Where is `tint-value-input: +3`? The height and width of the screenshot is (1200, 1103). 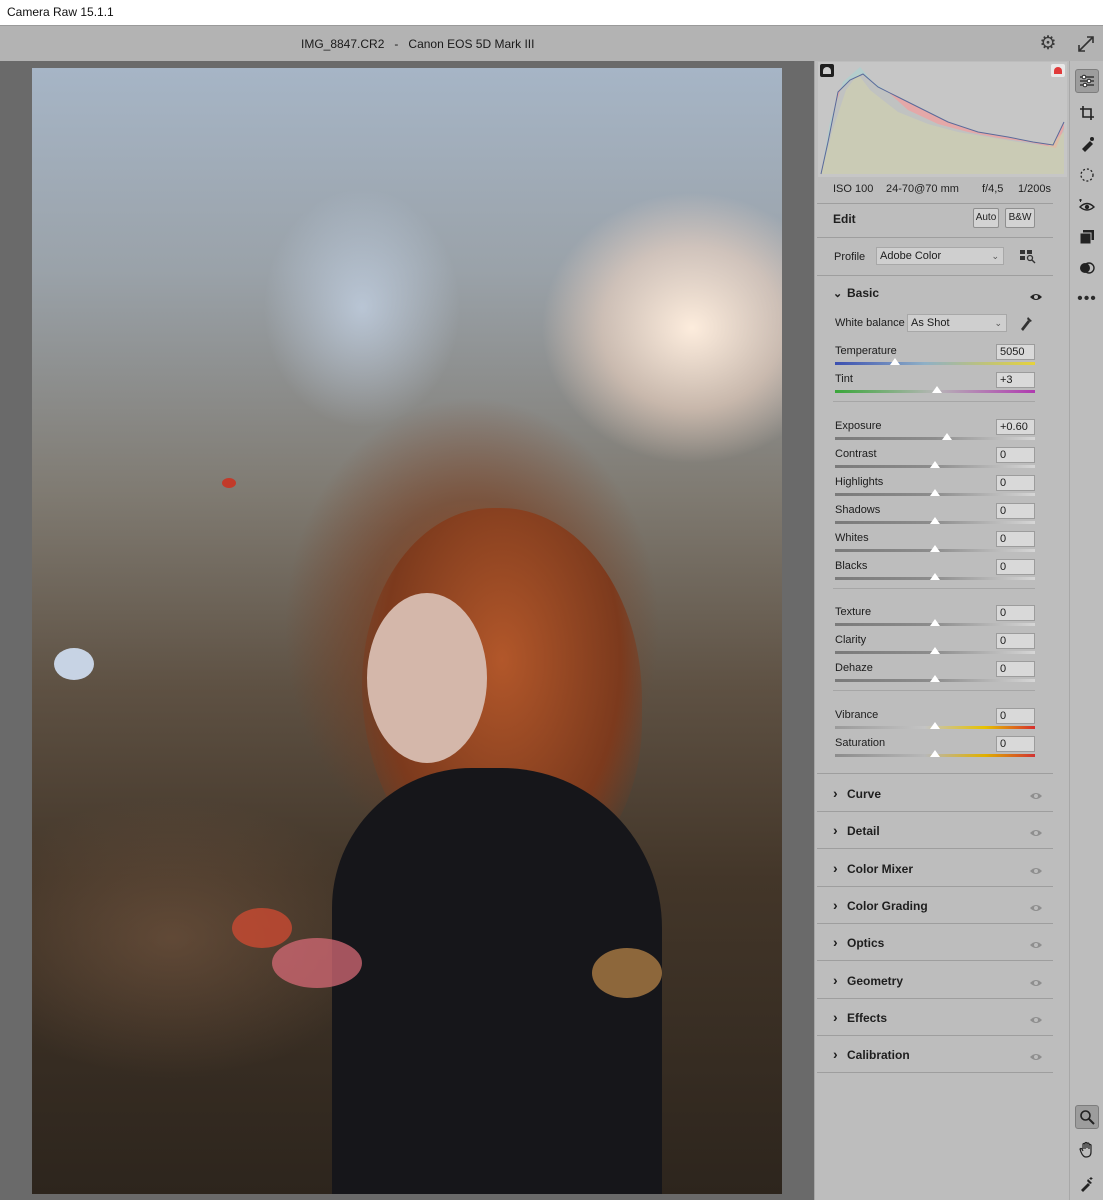
tint-value-input: +3 is located at coordinates (1015, 380).